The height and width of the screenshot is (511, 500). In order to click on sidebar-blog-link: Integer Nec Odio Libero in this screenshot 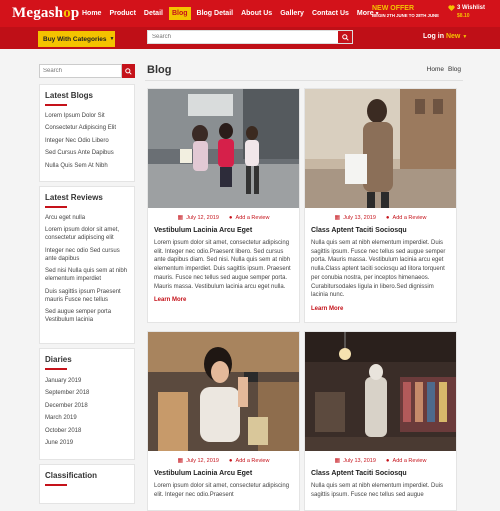, I will do `click(87, 141)`.